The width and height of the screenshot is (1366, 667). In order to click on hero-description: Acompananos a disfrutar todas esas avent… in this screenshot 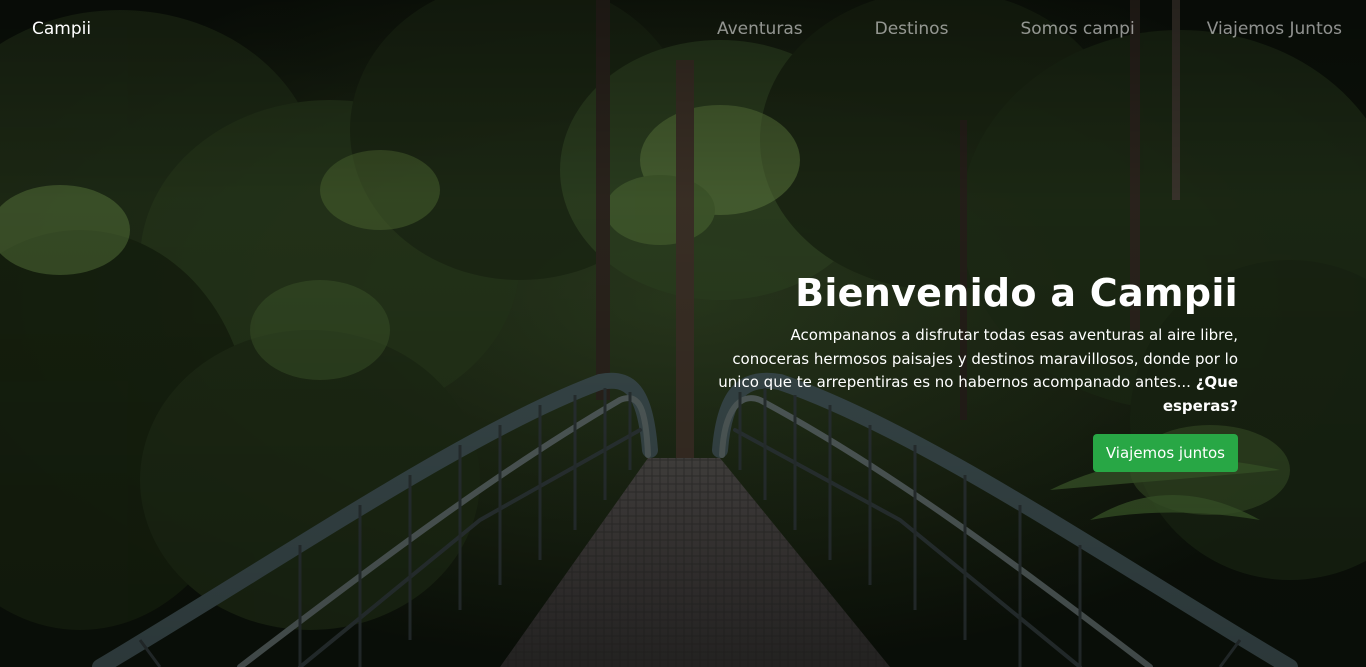, I will do `click(978, 371)`.